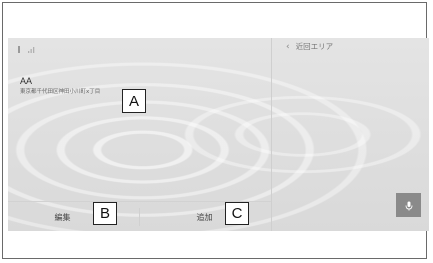  I want to click on panel-title: 近回エリア, so click(314, 46).